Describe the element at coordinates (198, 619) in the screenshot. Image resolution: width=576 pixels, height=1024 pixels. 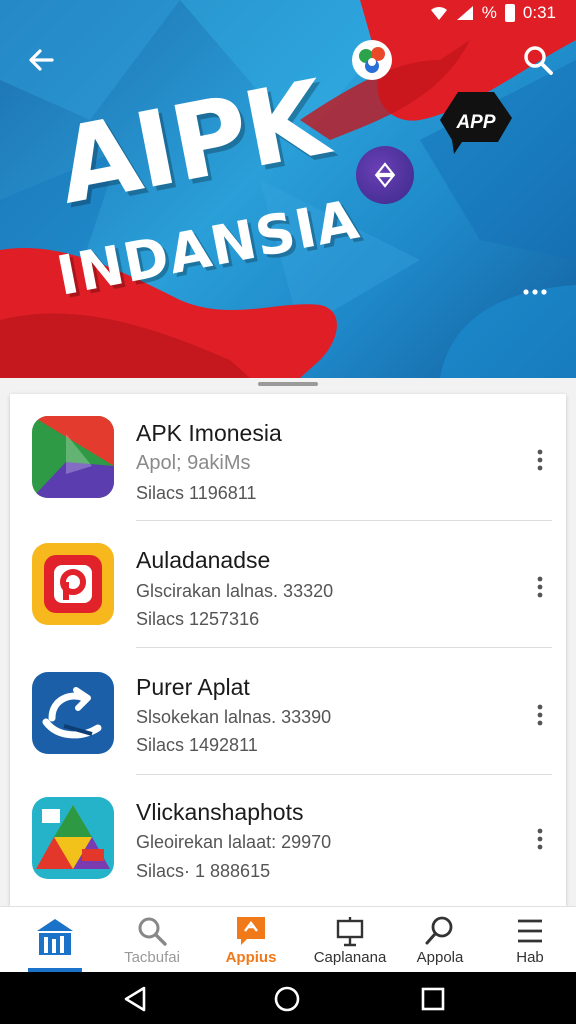
I see `app-stat: Silacs 1257316` at that location.